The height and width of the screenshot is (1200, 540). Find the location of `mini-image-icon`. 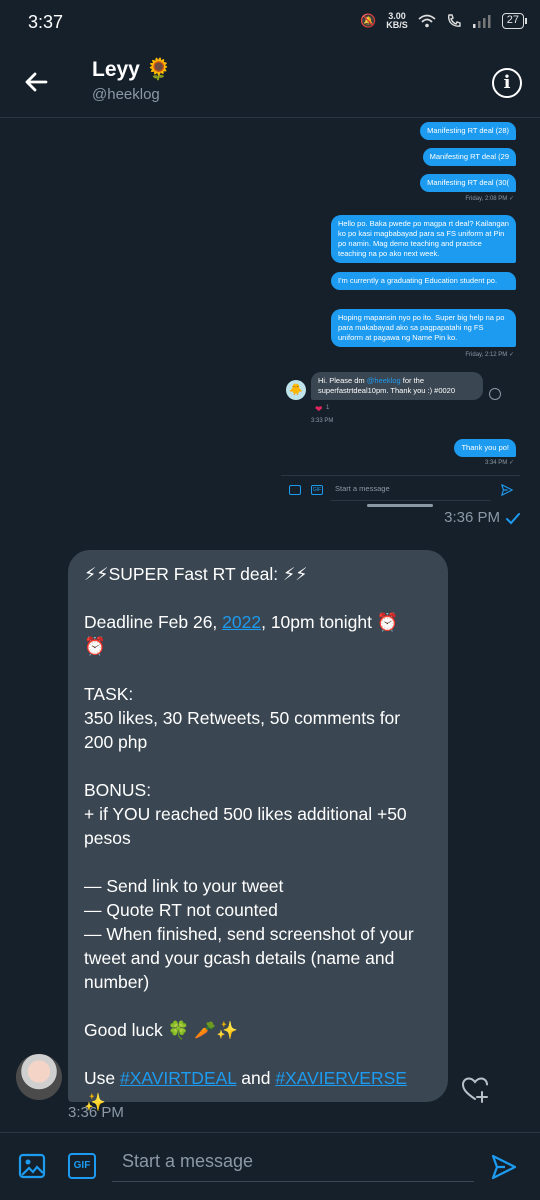

mini-image-icon is located at coordinates (295, 490).